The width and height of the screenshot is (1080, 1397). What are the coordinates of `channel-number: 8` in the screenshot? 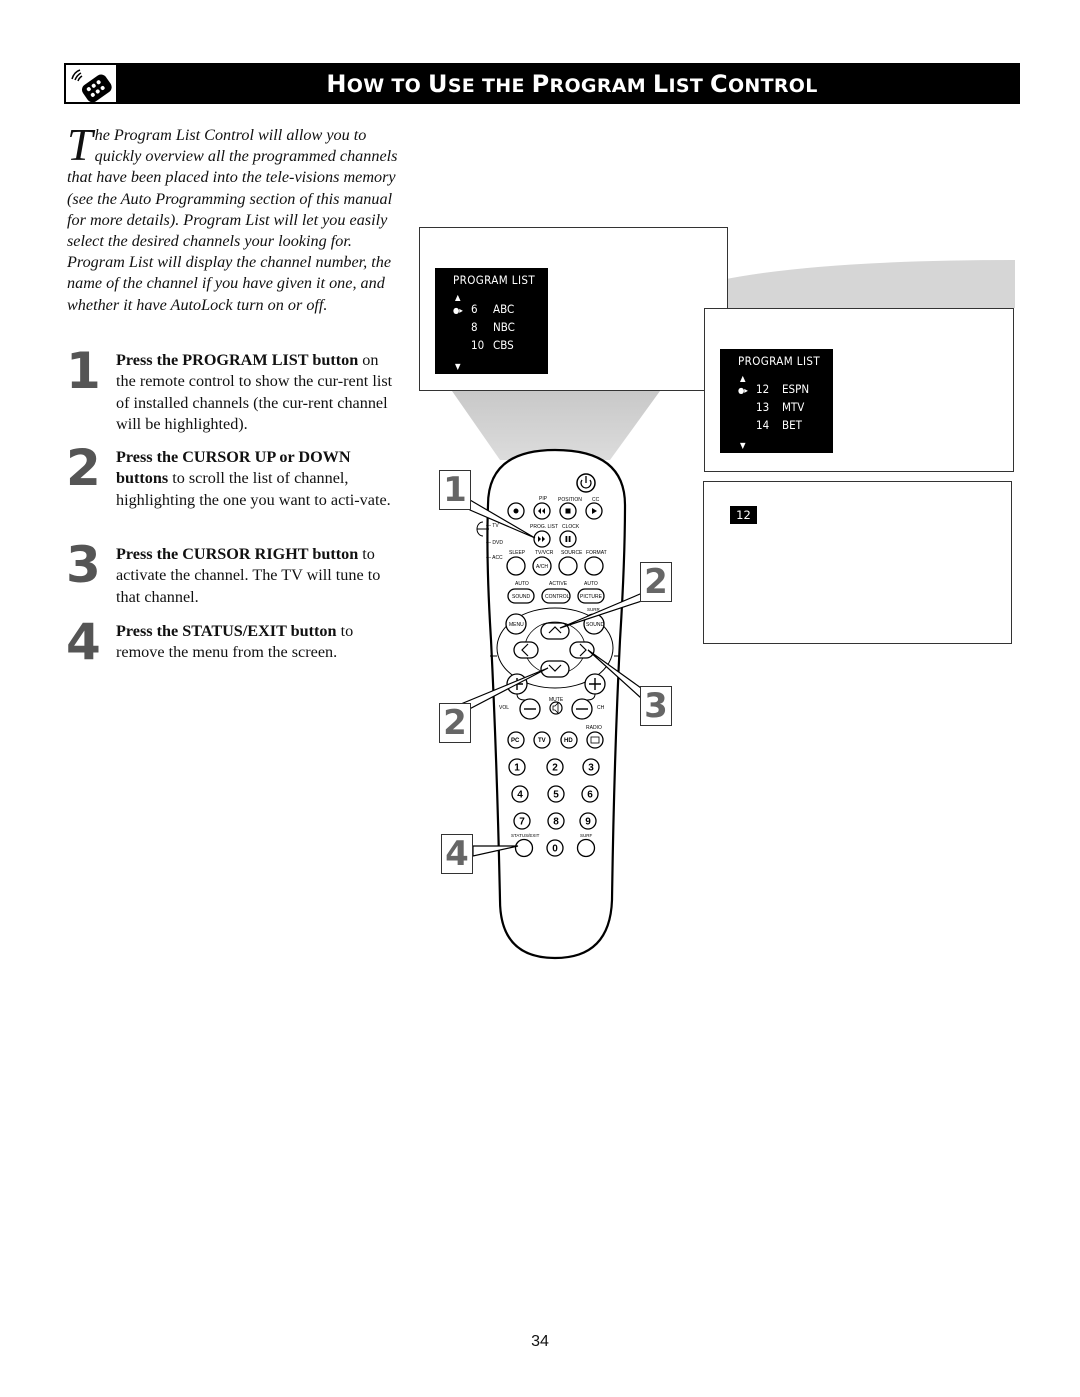 It's located at (474, 327).